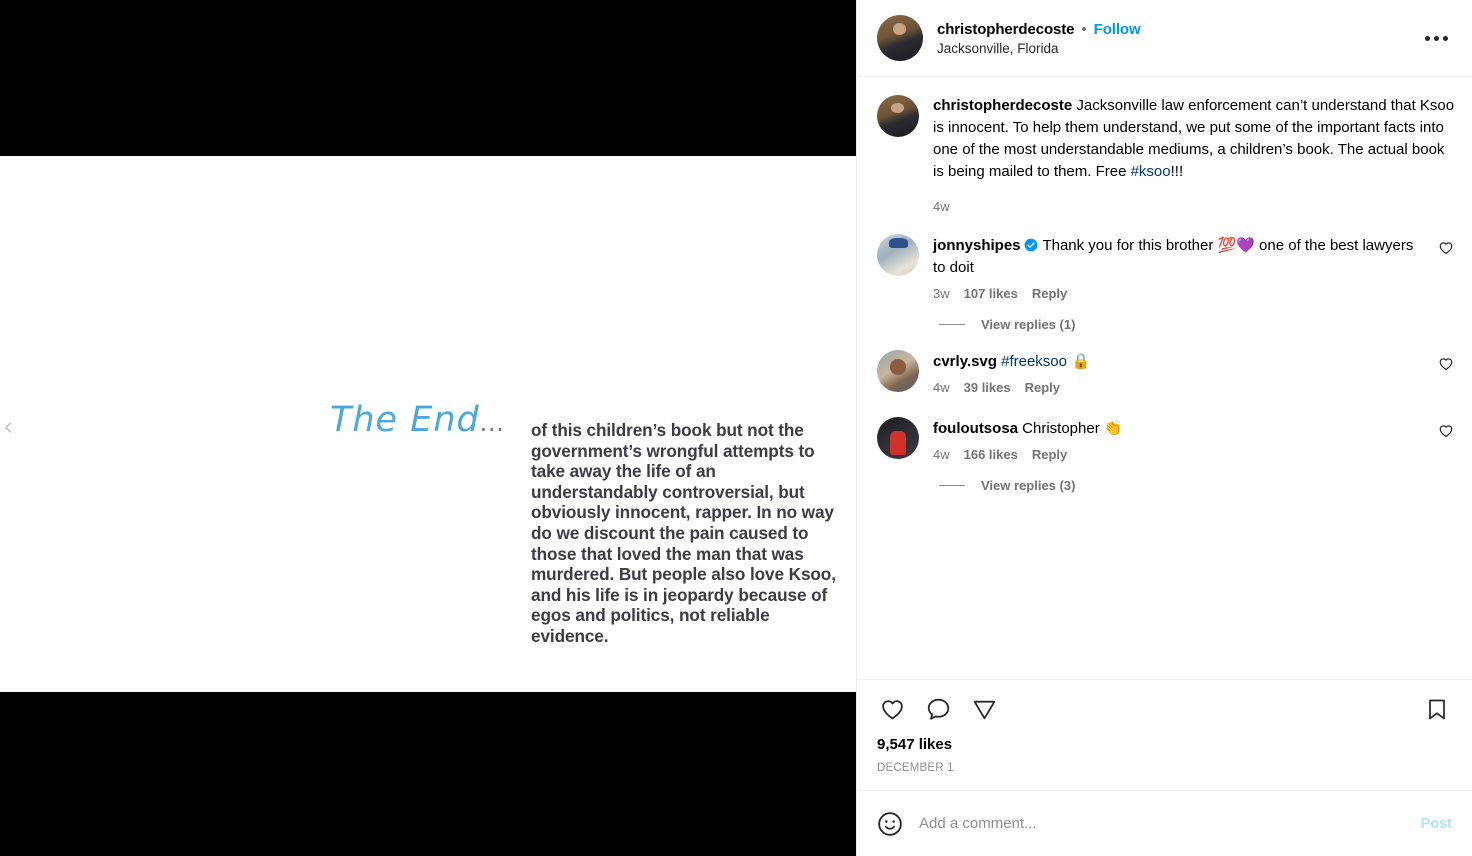  I want to click on comment-body: cvrly.svg #freeksoo 🔒 4w 39 likes Reply, so click(1180, 372).